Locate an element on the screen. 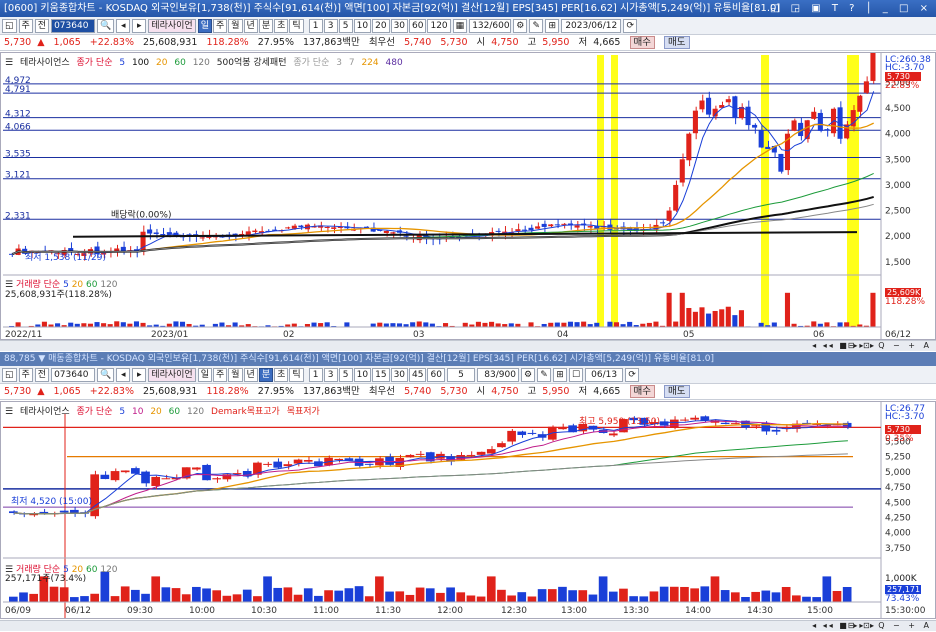 This screenshot has width=936, height=632. legend-stock-name: 테라사이언스 is located at coordinates (44, 412).